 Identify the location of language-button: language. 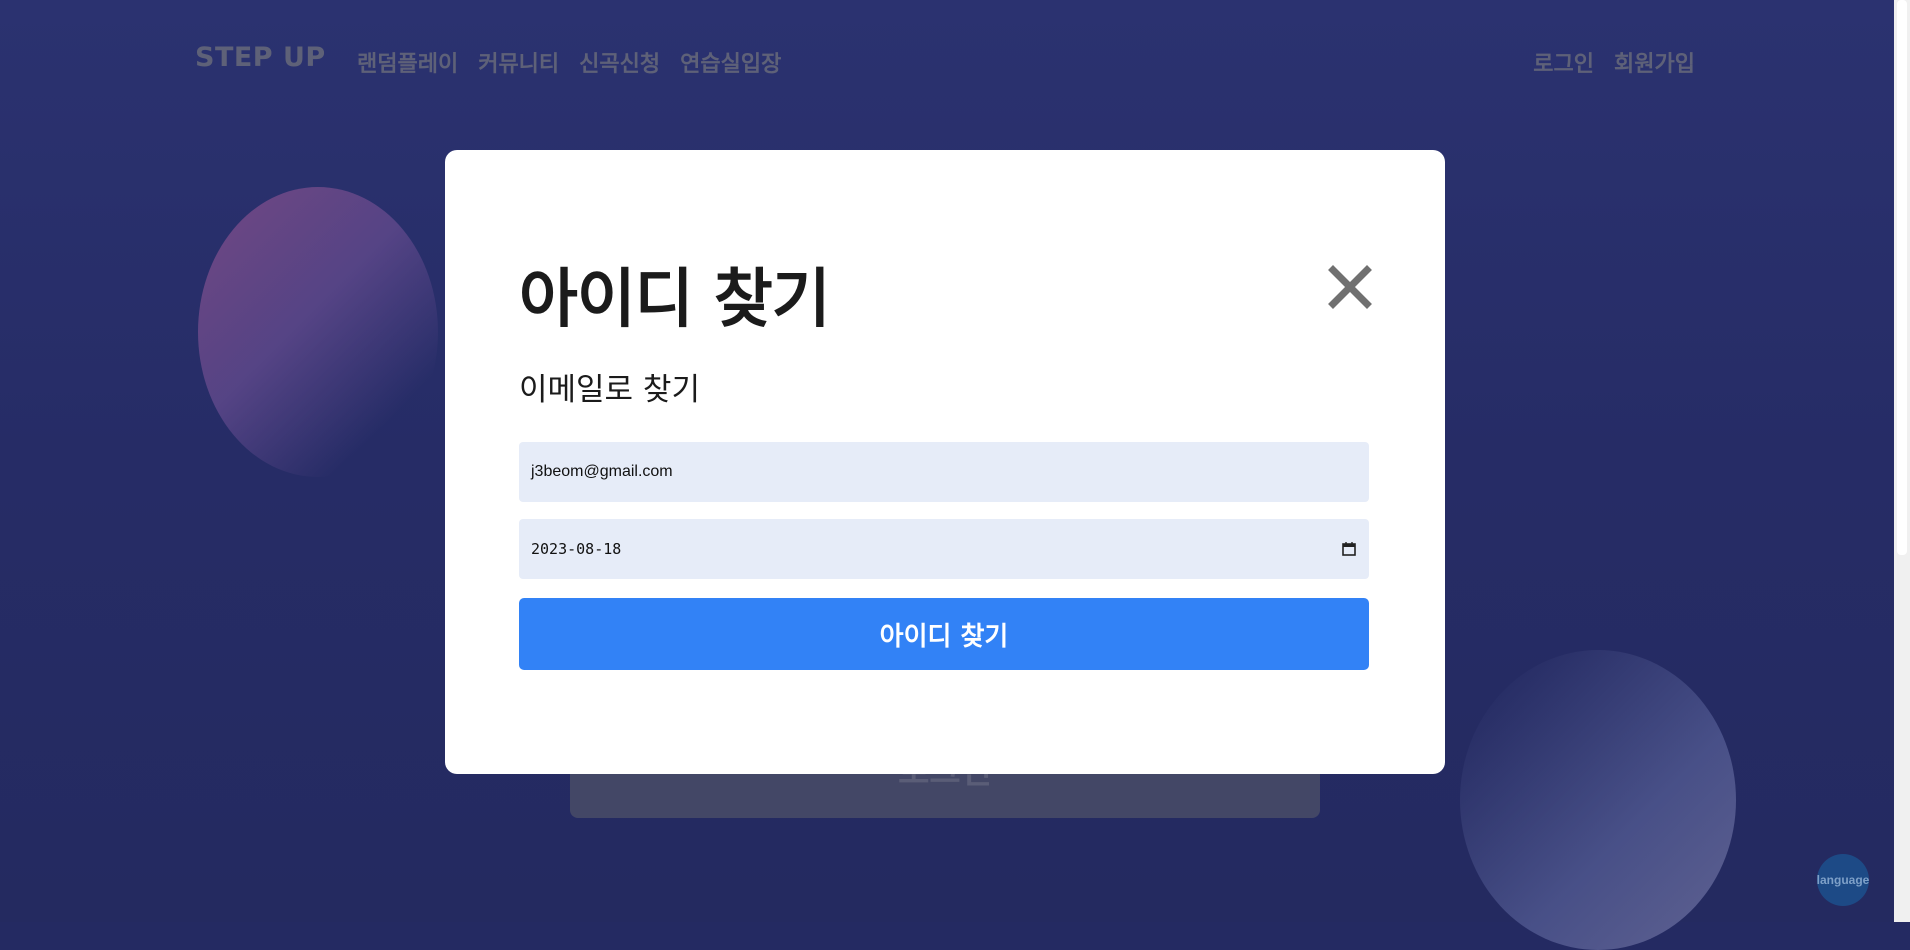
(1843, 880).